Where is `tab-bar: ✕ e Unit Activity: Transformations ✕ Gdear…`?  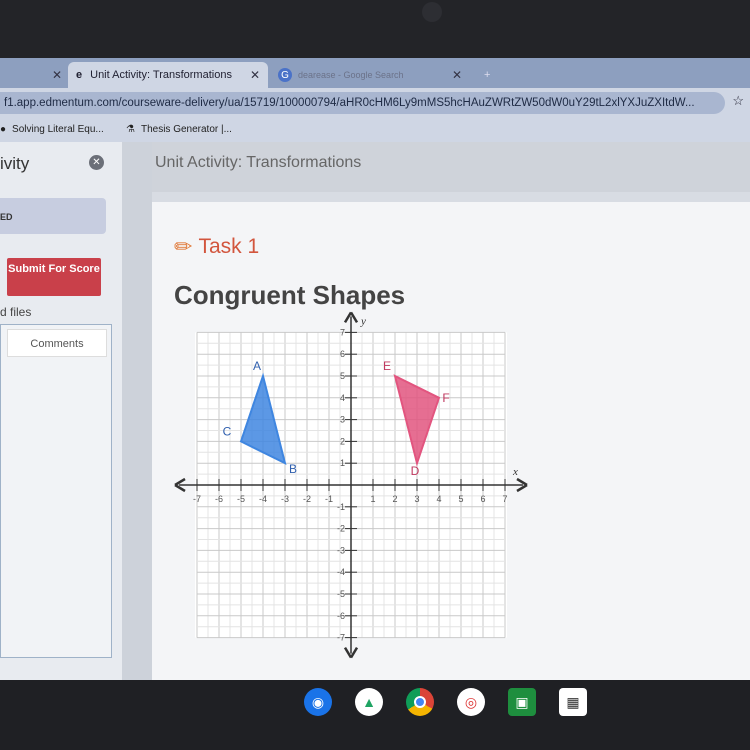
tab-bar: ✕ e Unit Activity: Transformations ✕ Gdear… is located at coordinates (375, 73).